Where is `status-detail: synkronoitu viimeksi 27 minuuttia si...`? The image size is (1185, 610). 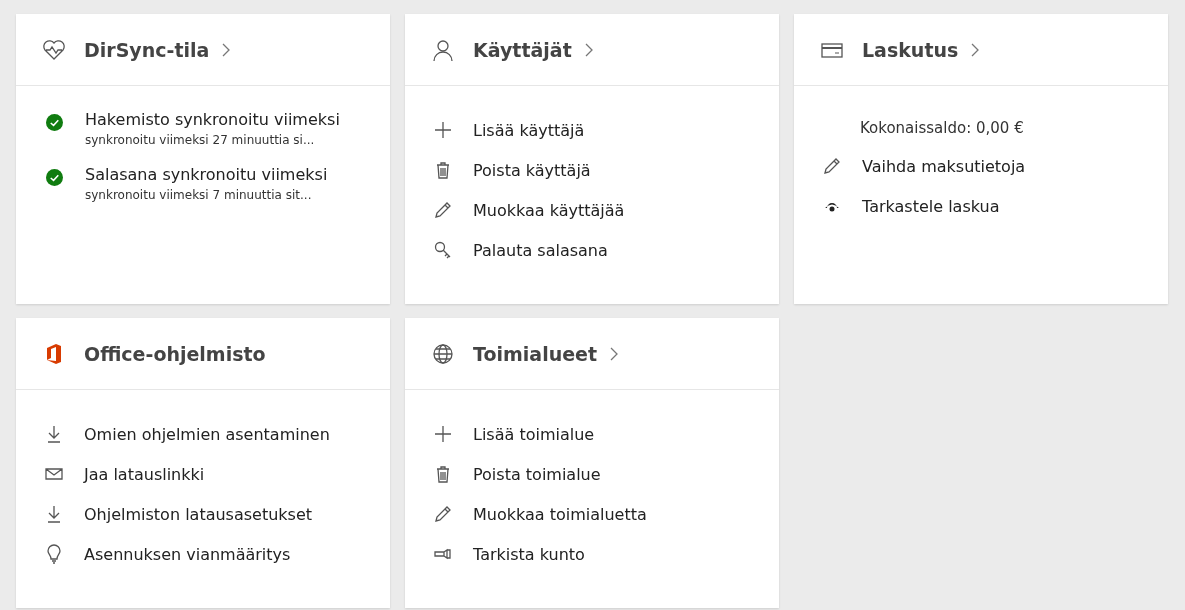 status-detail: synkronoitu viimeksi 27 minuuttia si... is located at coordinates (200, 140).